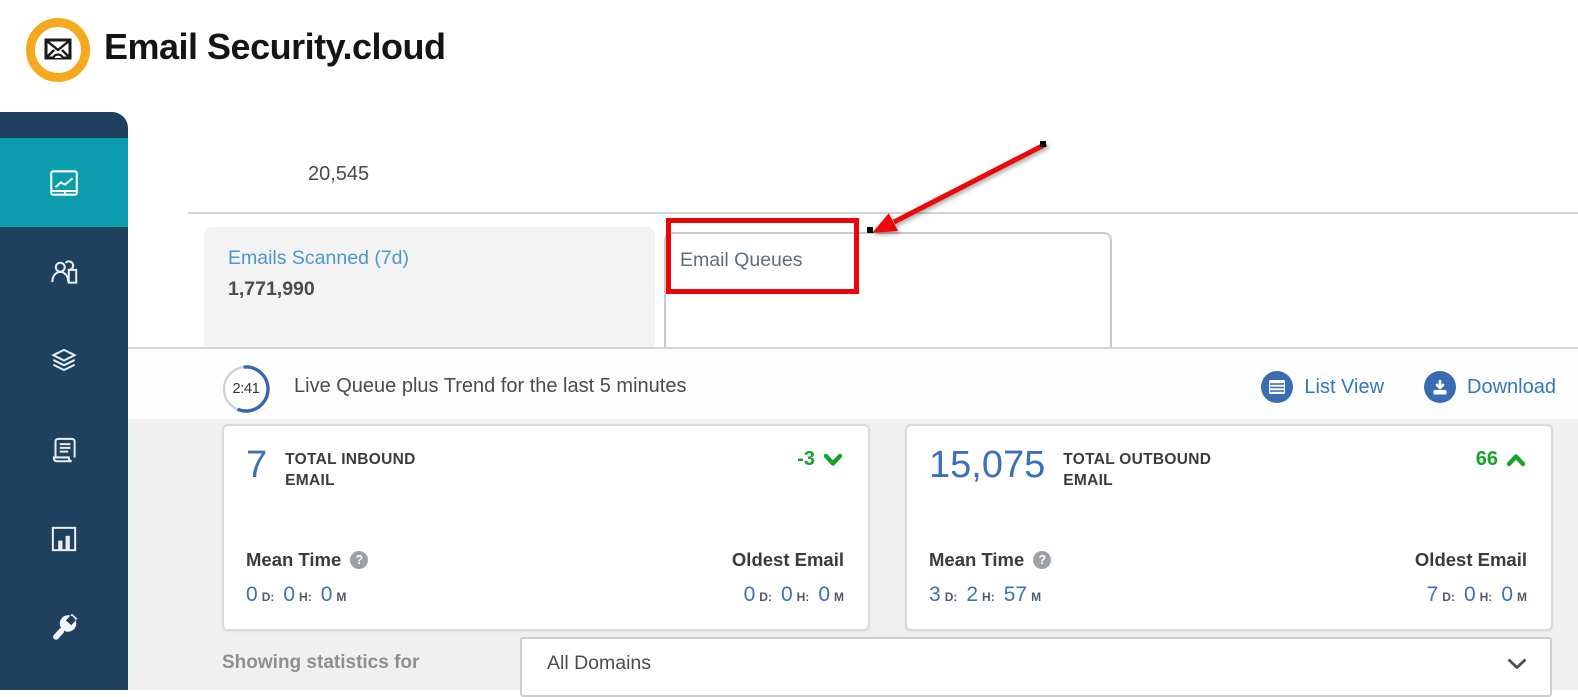 The width and height of the screenshot is (1578, 697). Describe the element at coordinates (1344, 386) in the screenshot. I see `list-view-label: List View` at that location.